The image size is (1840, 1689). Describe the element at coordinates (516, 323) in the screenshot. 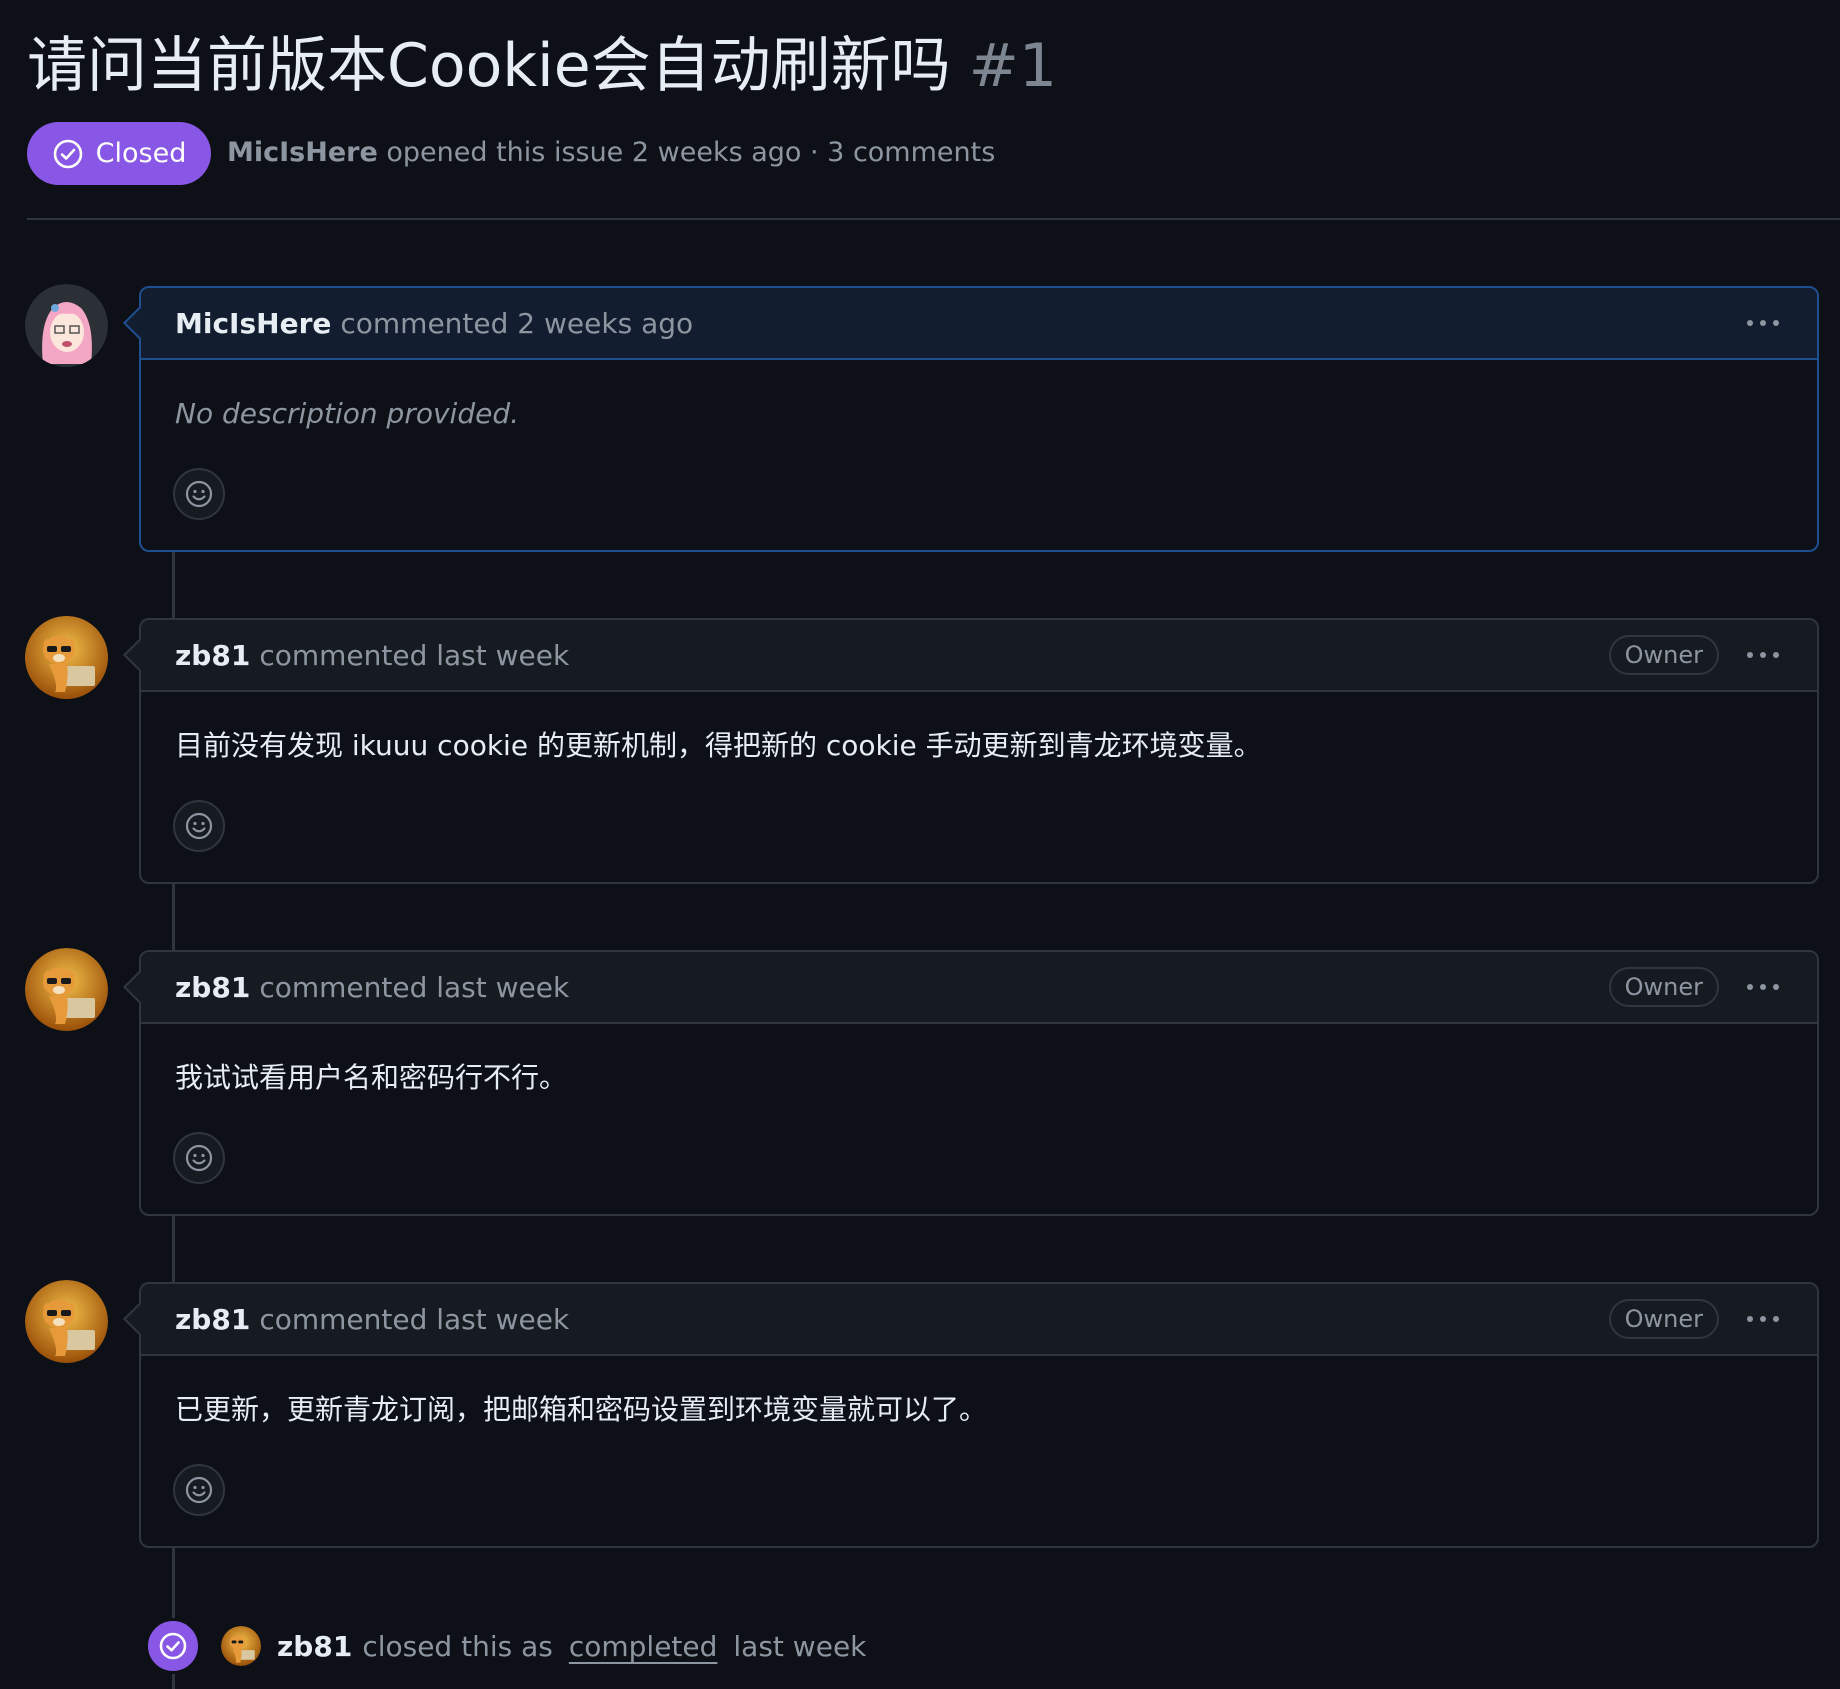

I see `comment-timestamp: commented 2 weeks ago` at that location.